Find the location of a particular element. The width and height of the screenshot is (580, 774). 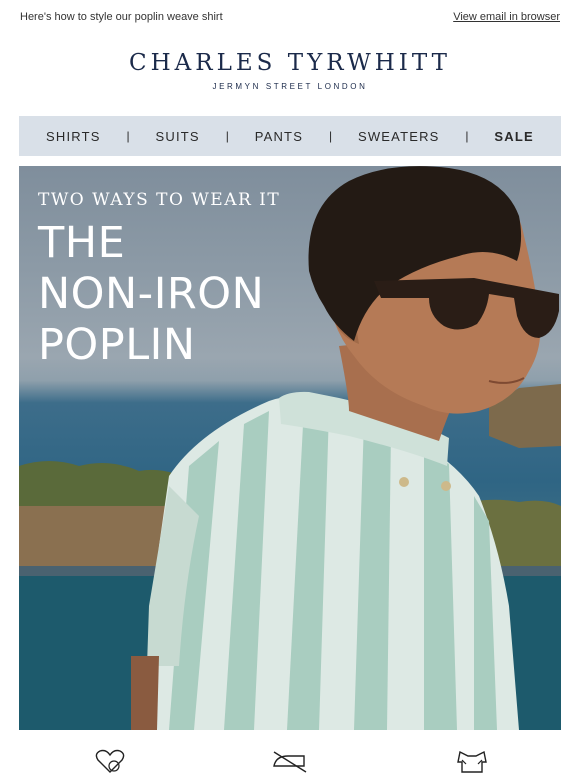

hero-kicker: TWO WAYS TO WEAR IT is located at coordinates (159, 200).